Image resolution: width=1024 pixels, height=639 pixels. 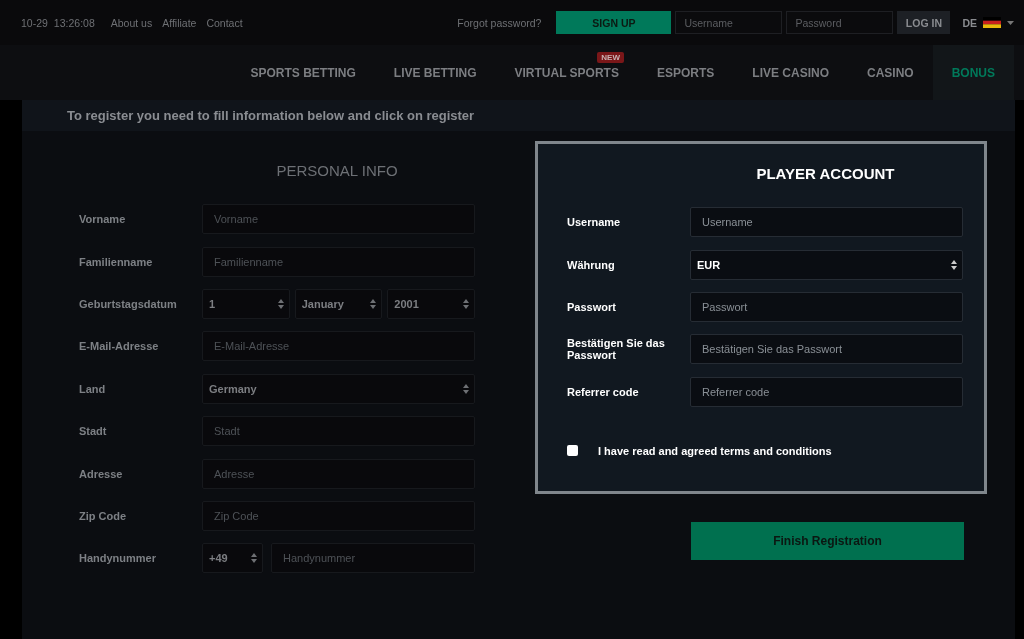 What do you see at coordinates (338, 303) in the screenshot?
I see `select-field: January` at bounding box center [338, 303].